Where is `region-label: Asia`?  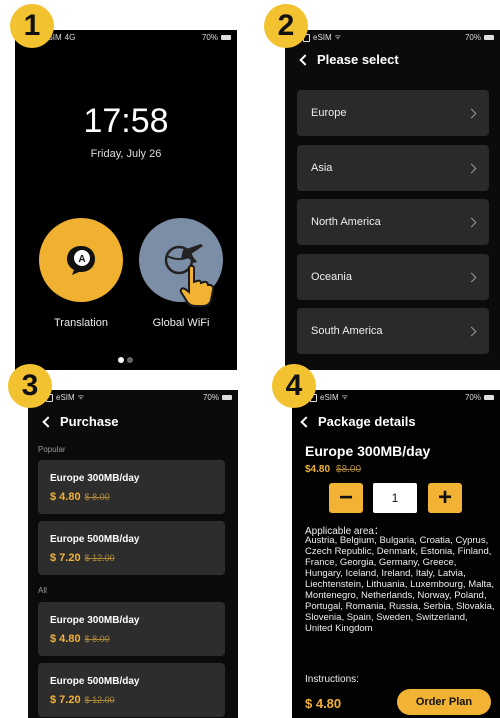 region-label: Asia is located at coordinates (322, 168).